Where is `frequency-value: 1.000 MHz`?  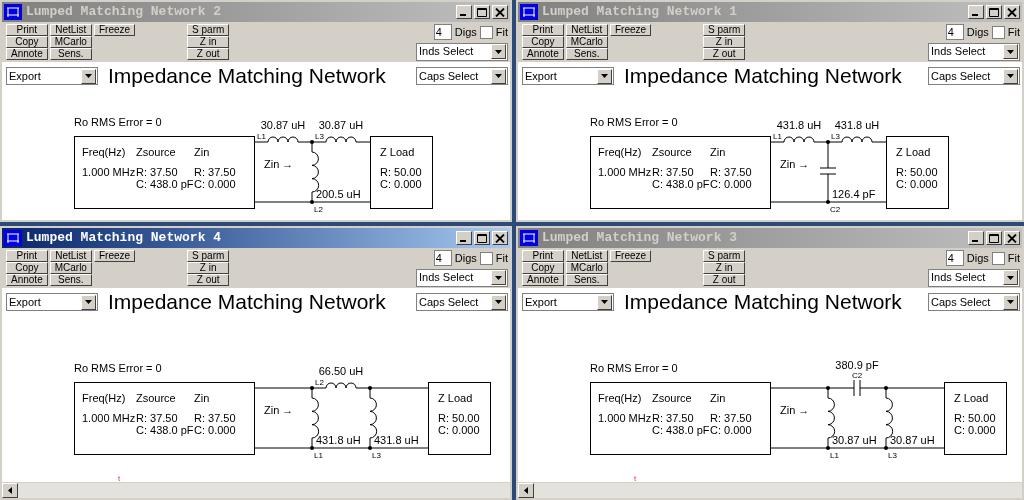 frequency-value: 1.000 MHz is located at coordinates (625, 418).